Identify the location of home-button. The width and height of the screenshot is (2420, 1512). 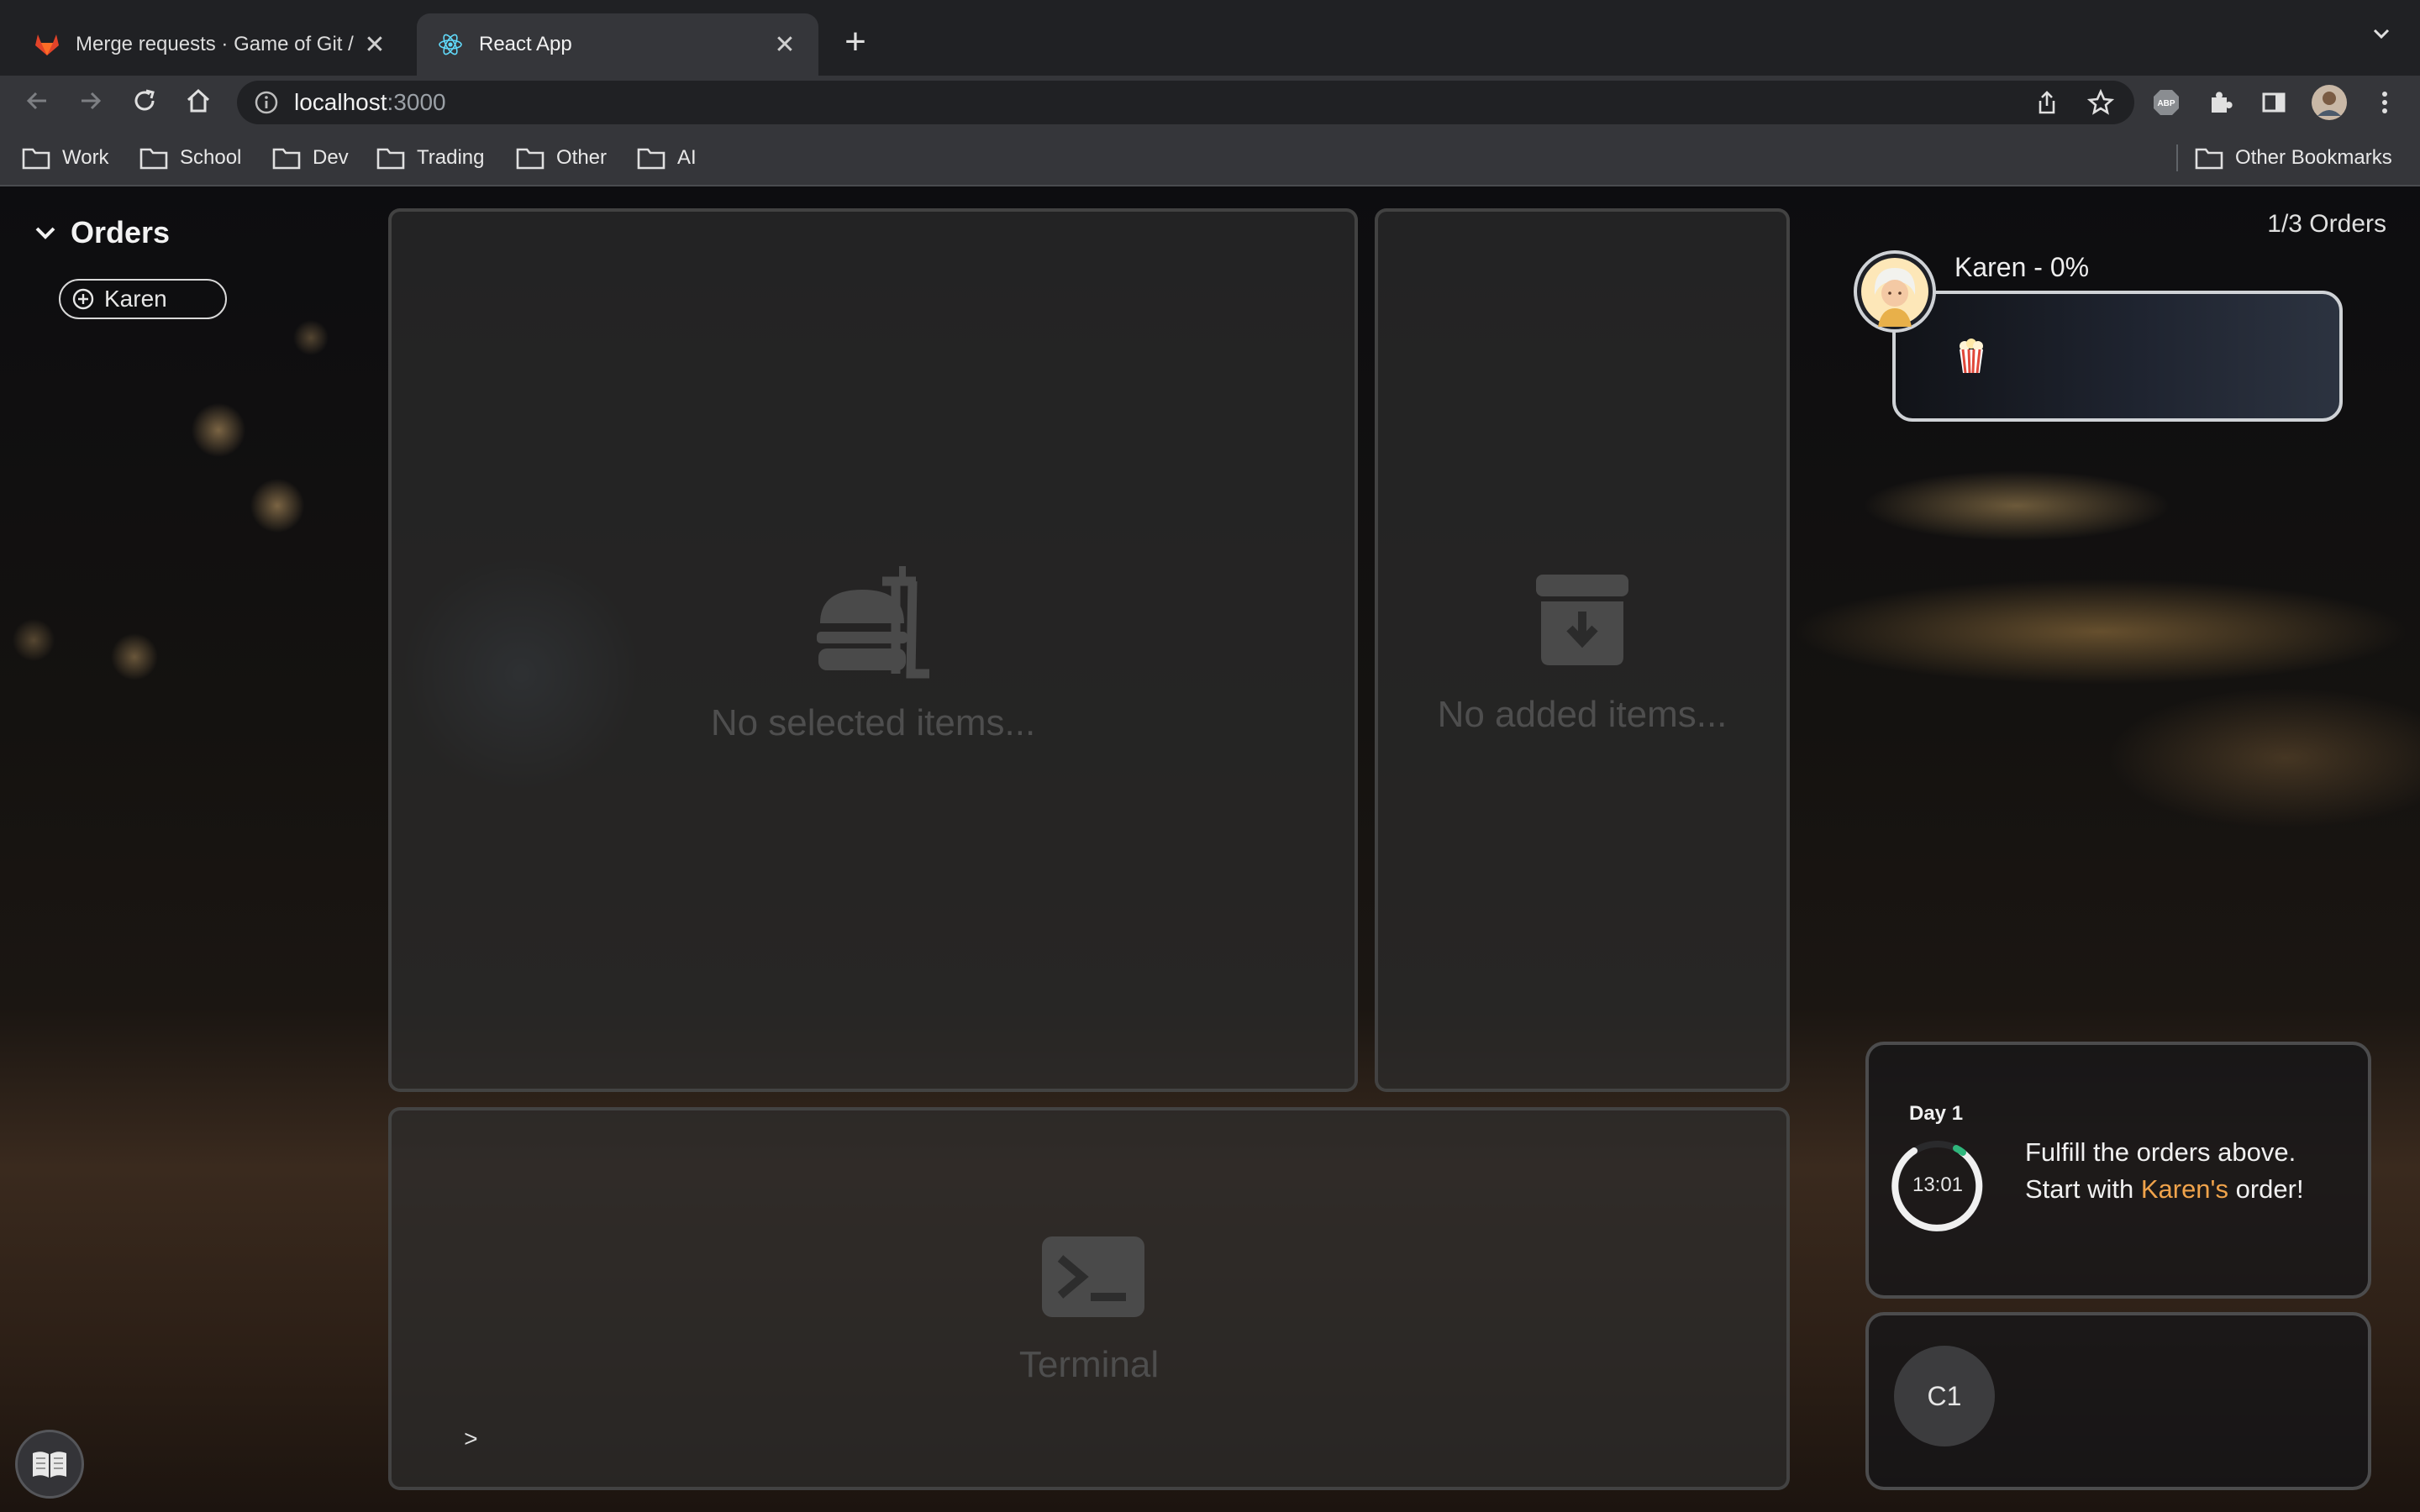
(199, 100).